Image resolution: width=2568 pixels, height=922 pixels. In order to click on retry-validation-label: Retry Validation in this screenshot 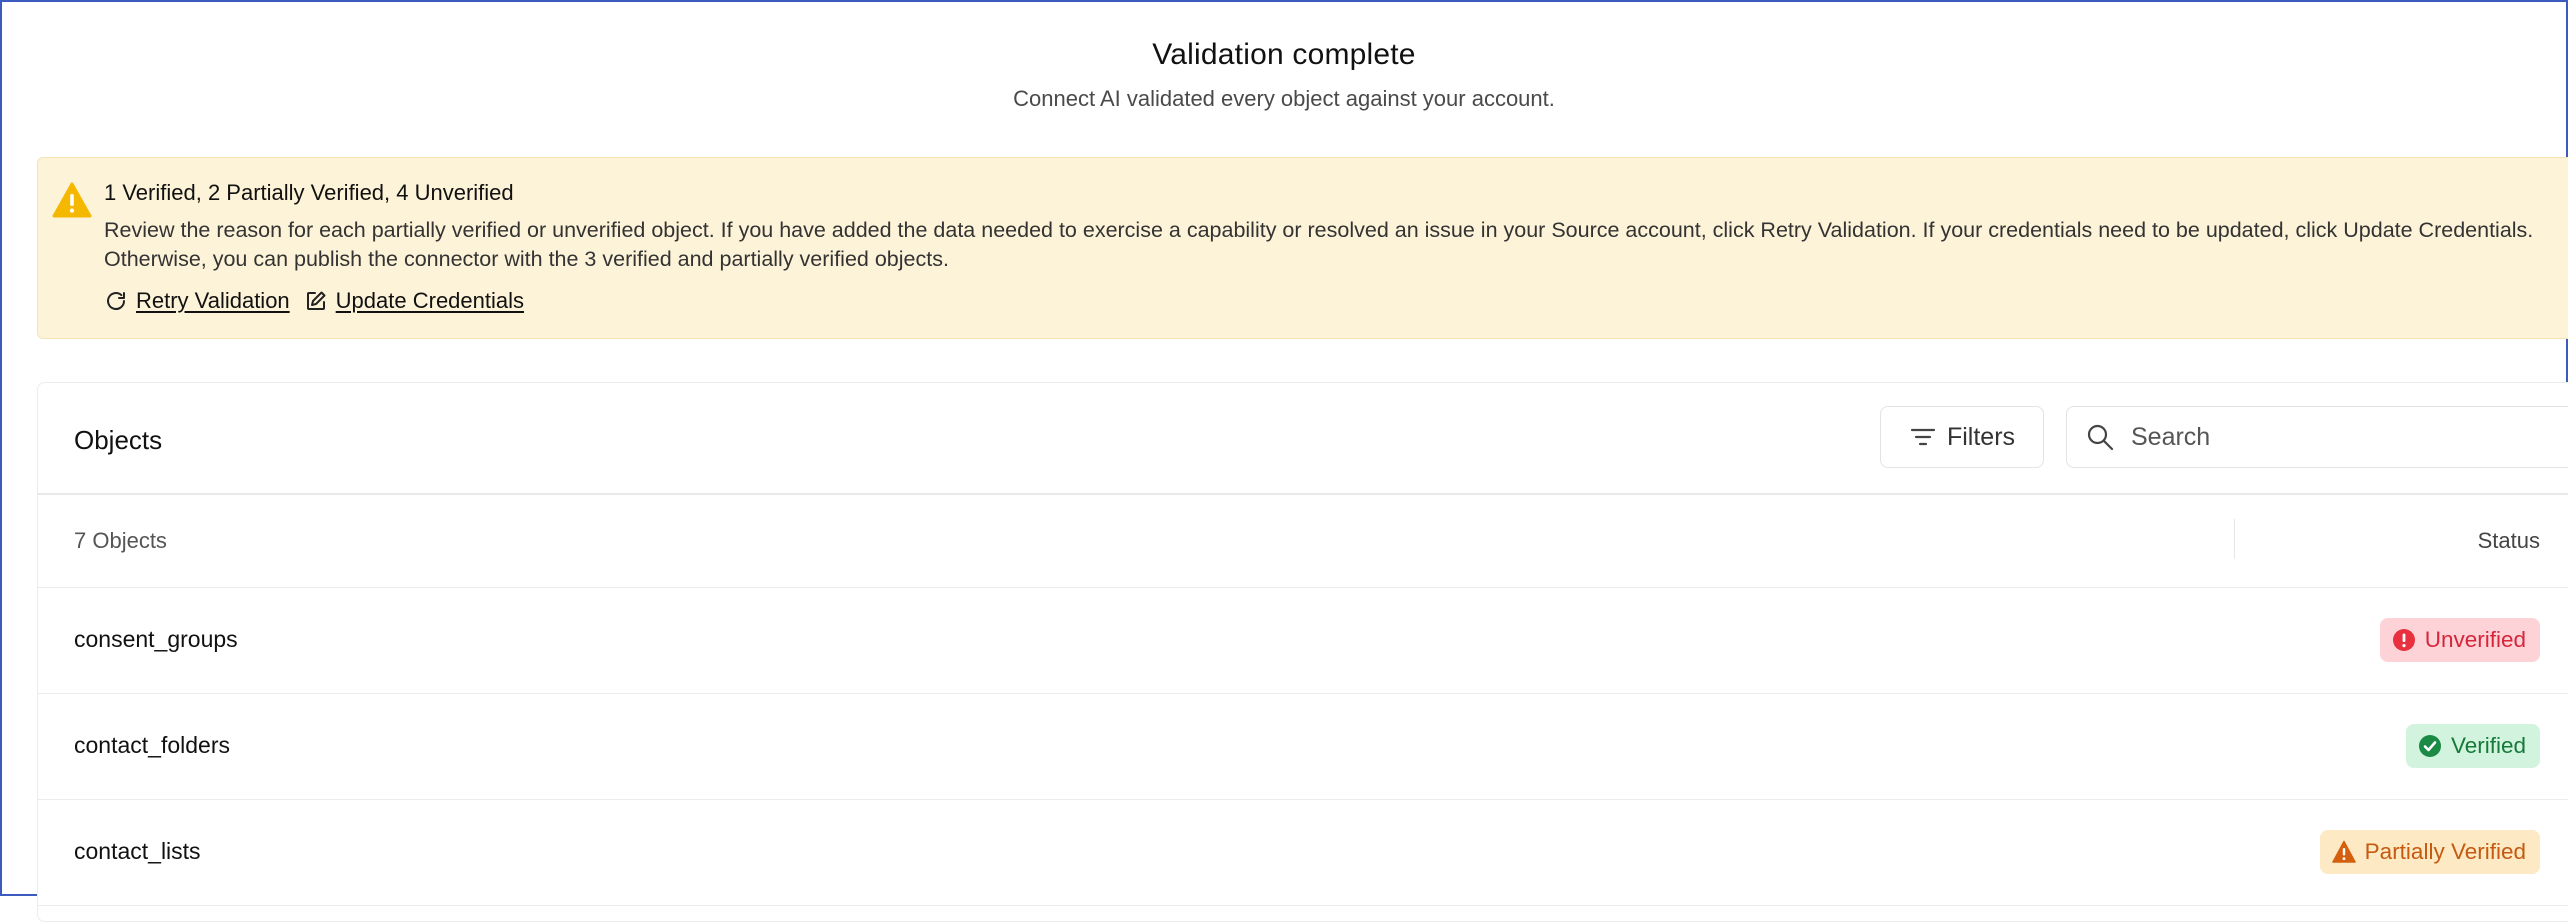, I will do `click(213, 300)`.